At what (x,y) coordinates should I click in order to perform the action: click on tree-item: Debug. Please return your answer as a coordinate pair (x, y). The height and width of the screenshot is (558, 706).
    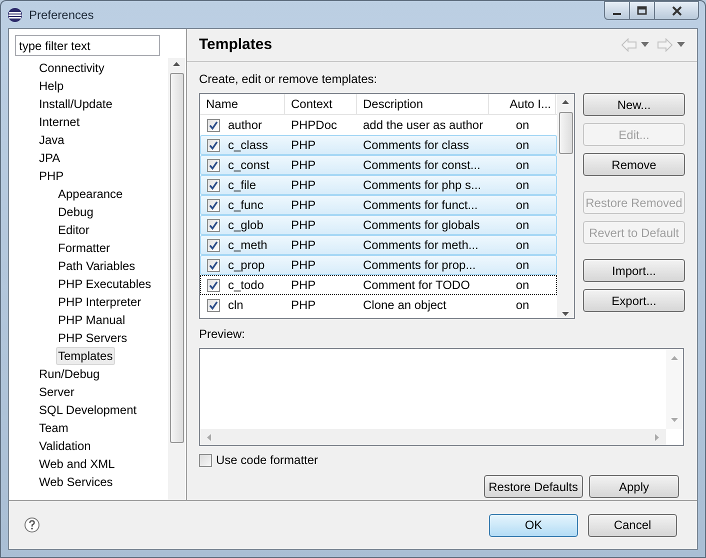
    Looking at the image, I should click on (76, 212).